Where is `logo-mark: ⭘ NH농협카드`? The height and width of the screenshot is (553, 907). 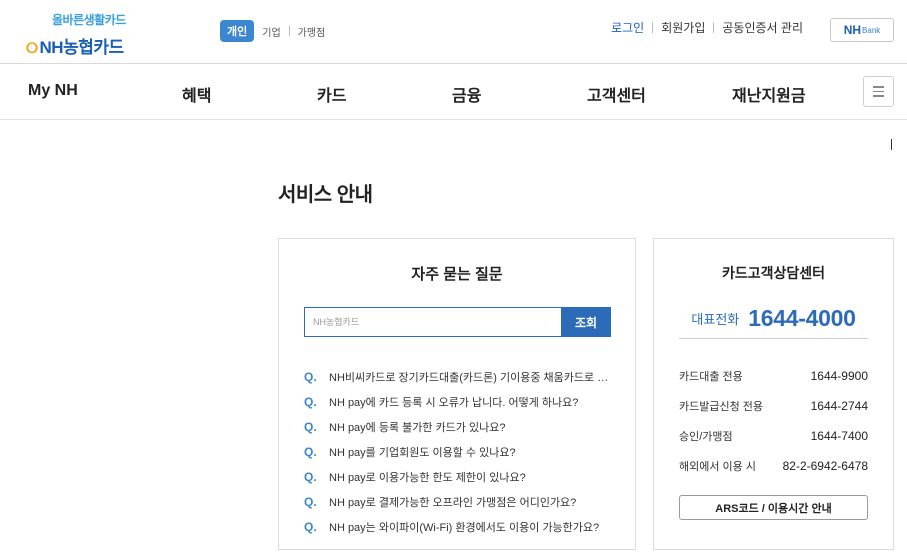
logo-mark: ⭘ NH농협카드 is located at coordinates (75, 45).